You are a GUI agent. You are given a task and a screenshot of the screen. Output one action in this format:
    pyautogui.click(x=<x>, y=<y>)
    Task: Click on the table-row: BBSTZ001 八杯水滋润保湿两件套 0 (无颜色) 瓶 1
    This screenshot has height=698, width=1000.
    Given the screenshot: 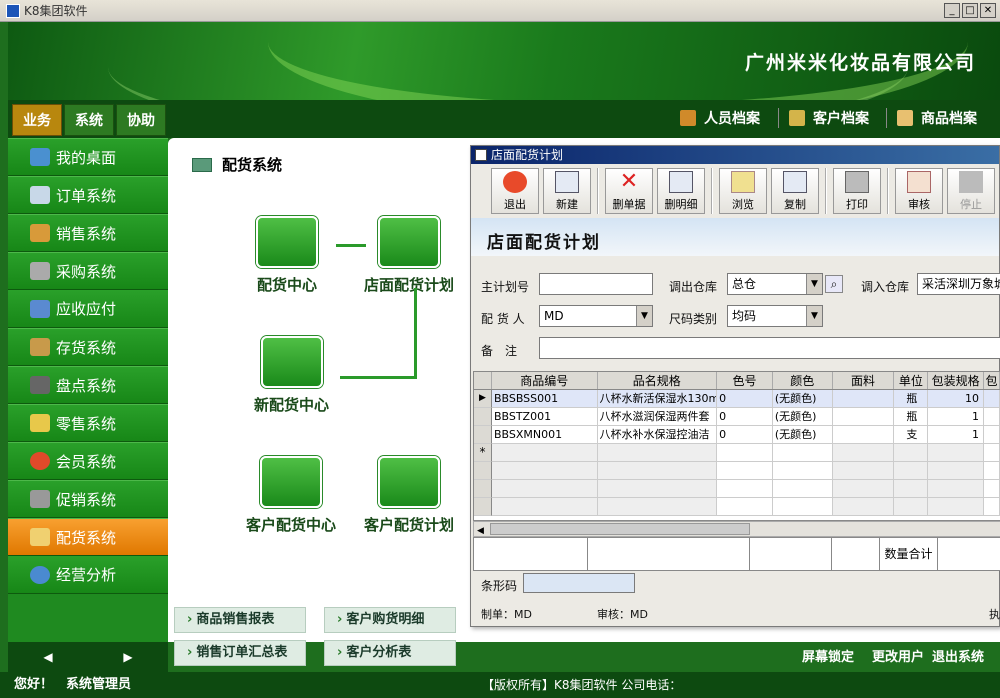 What is the action you would take?
    pyautogui.click(x=737, y=417)
    